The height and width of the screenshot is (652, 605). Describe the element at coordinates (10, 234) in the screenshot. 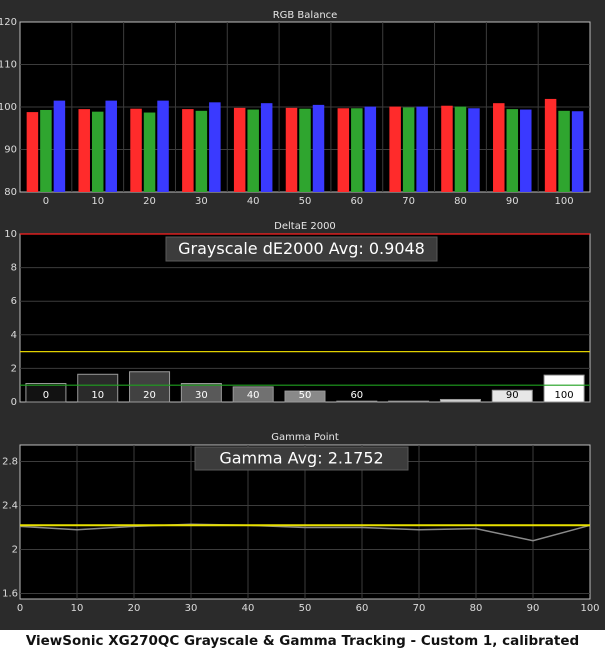

I see `y-tick-label-de-10: 10` at that location.